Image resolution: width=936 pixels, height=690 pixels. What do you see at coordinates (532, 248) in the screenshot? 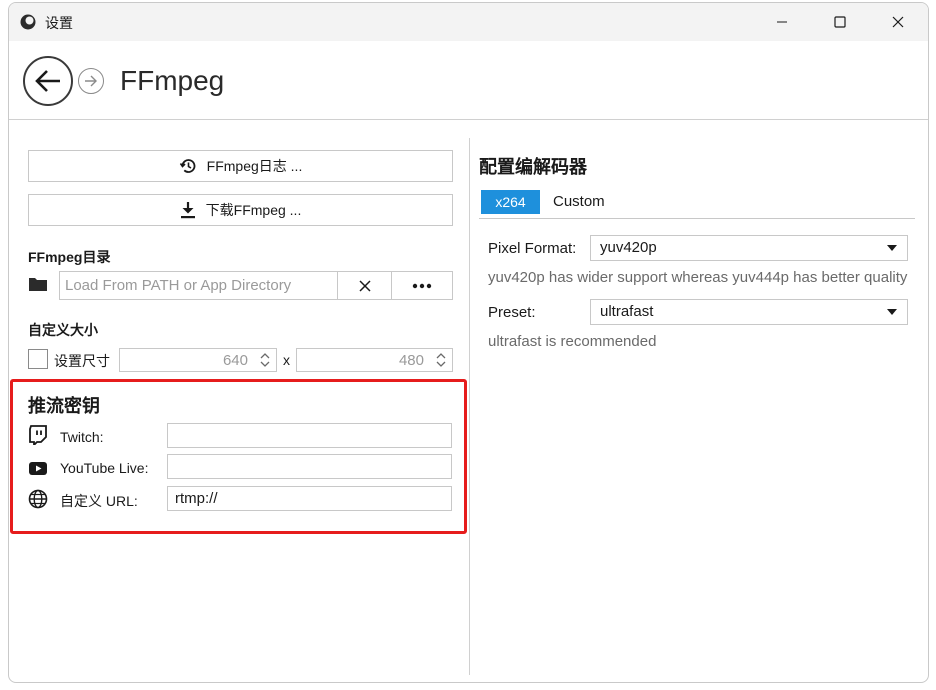
I see `pixel-format-label: Pixel Format:` at bounding box center [532, 248].